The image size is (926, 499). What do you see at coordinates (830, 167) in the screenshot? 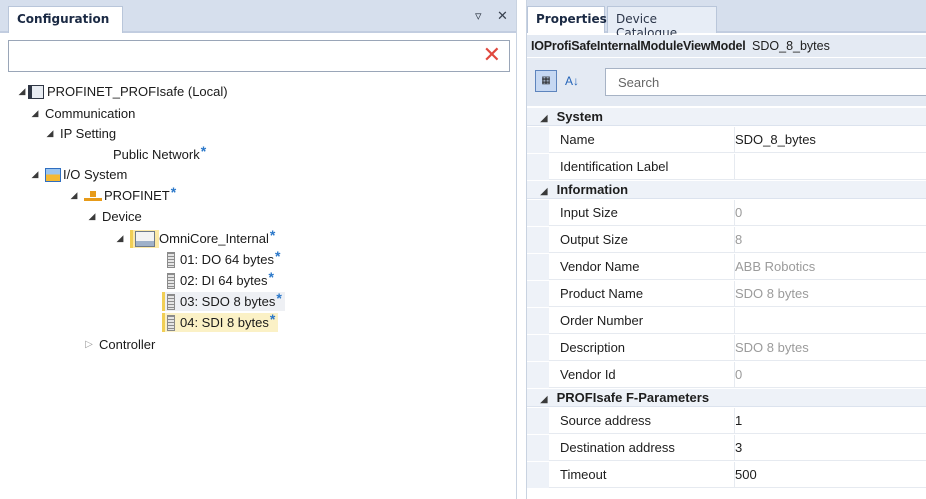
I see `property-value` at bounding box center [830, 167].